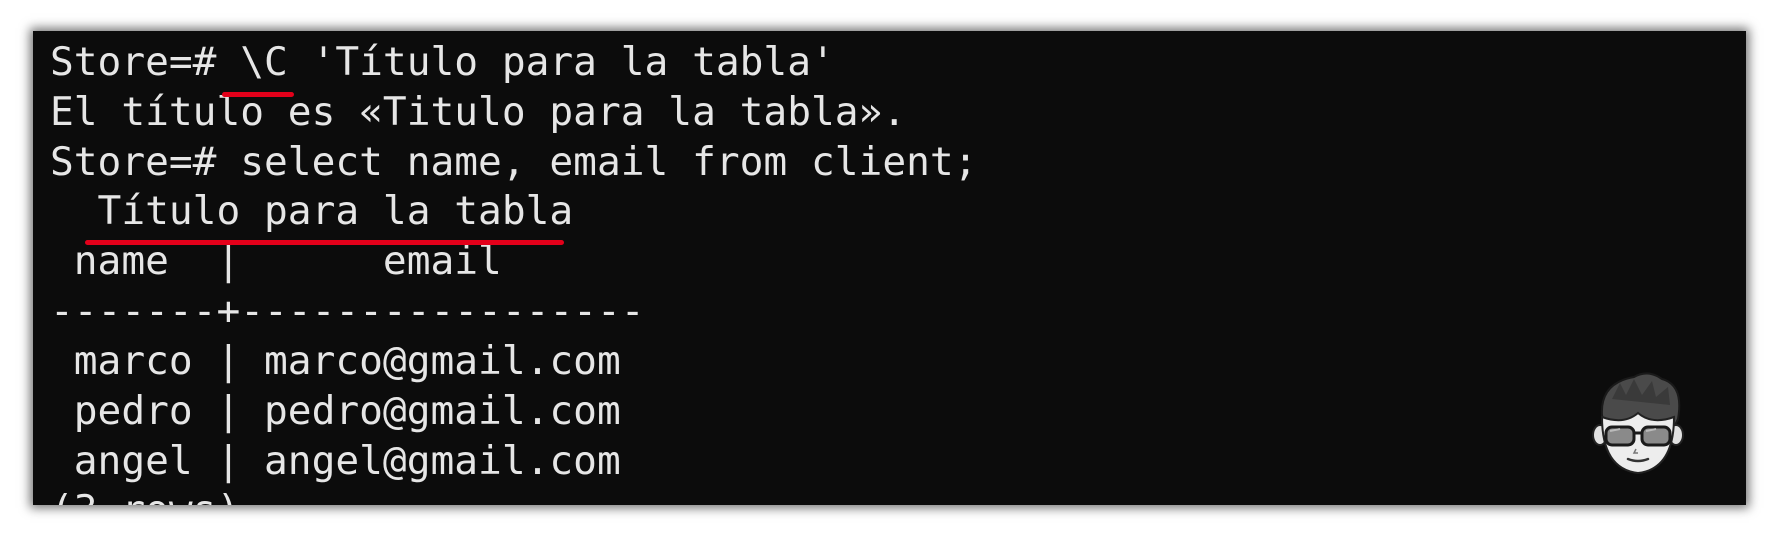 The image size is (1779, 536). I want to click on terminal-line: -------+-----------------, so click(347, 311).